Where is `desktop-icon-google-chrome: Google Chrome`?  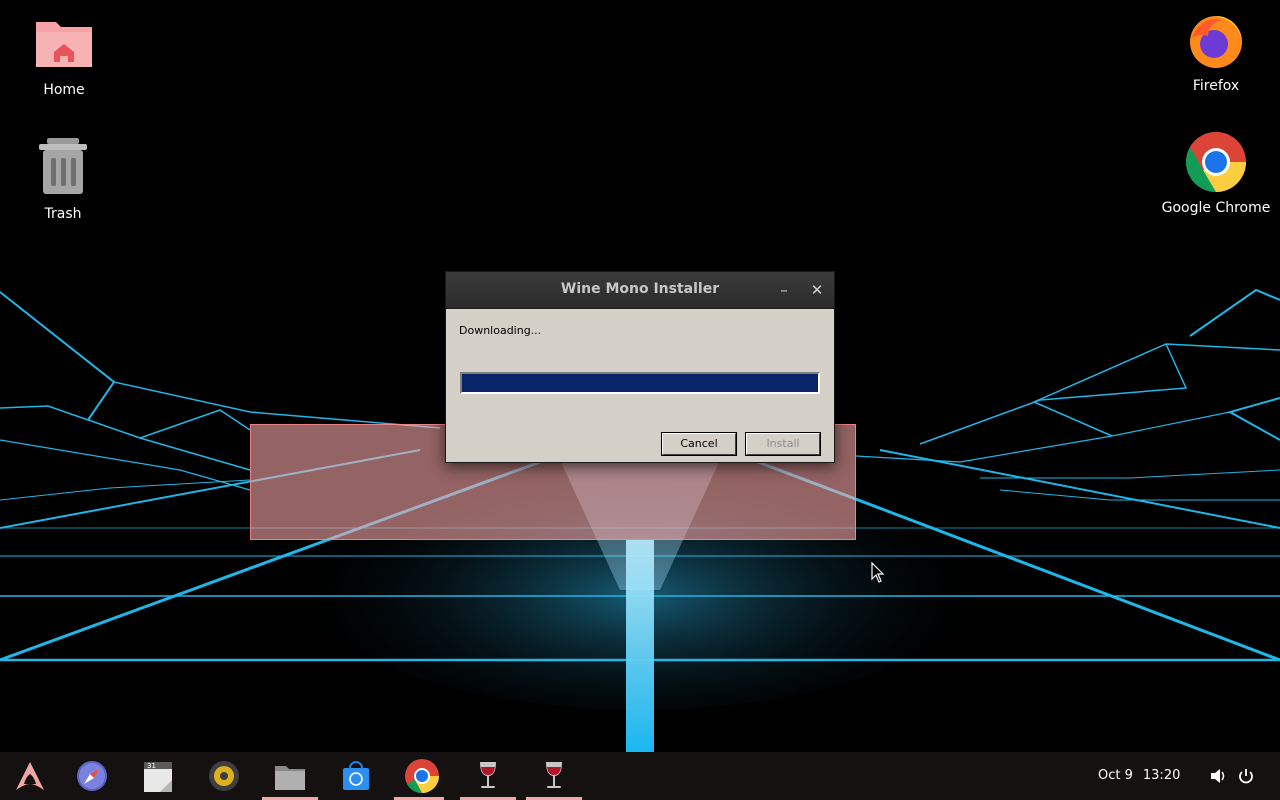
desktop-icon-google-chrome: Google Chrome is located at coordinates (1216, 173).